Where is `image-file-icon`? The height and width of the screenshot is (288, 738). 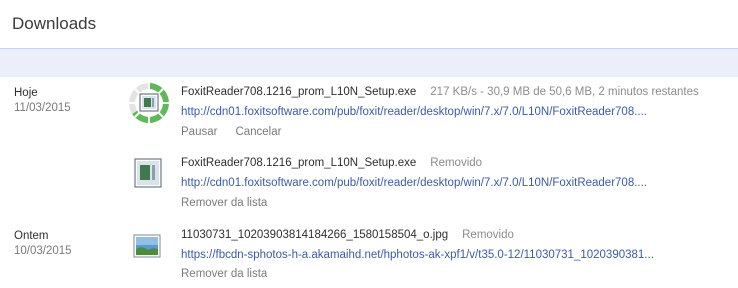
image-file-icon is located at coordinates (147, 246).